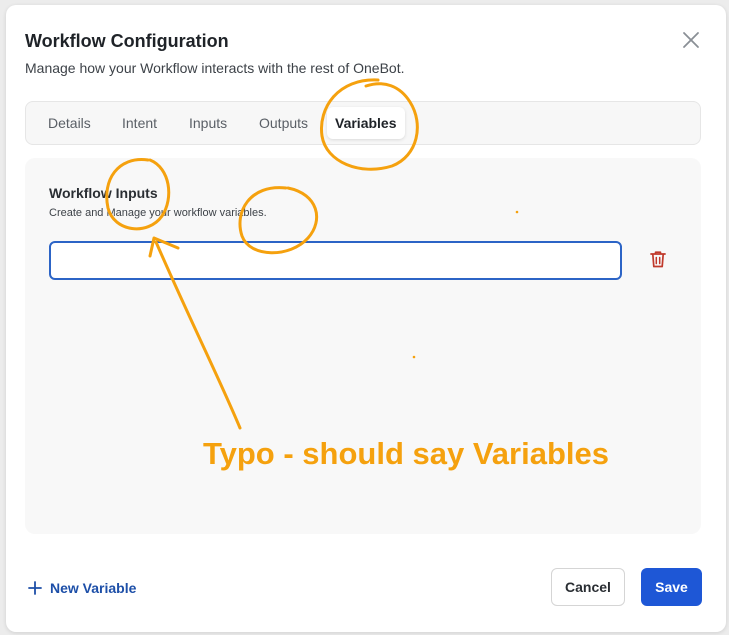 The height and width of the screenshot is (635, 729). I want to click on dialog-title: Workflow Configuration, so click(127, 41).